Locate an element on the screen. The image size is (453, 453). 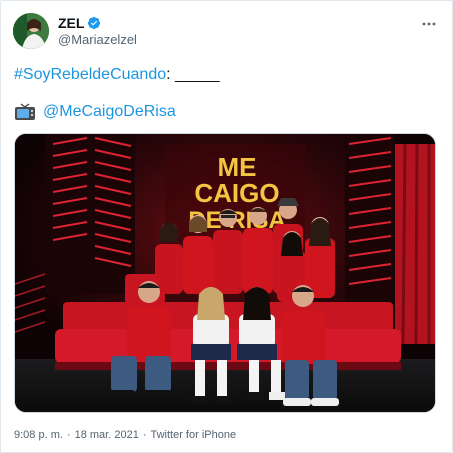
tweet-text-suffix: : _____ is located at coordinates (193, 74).